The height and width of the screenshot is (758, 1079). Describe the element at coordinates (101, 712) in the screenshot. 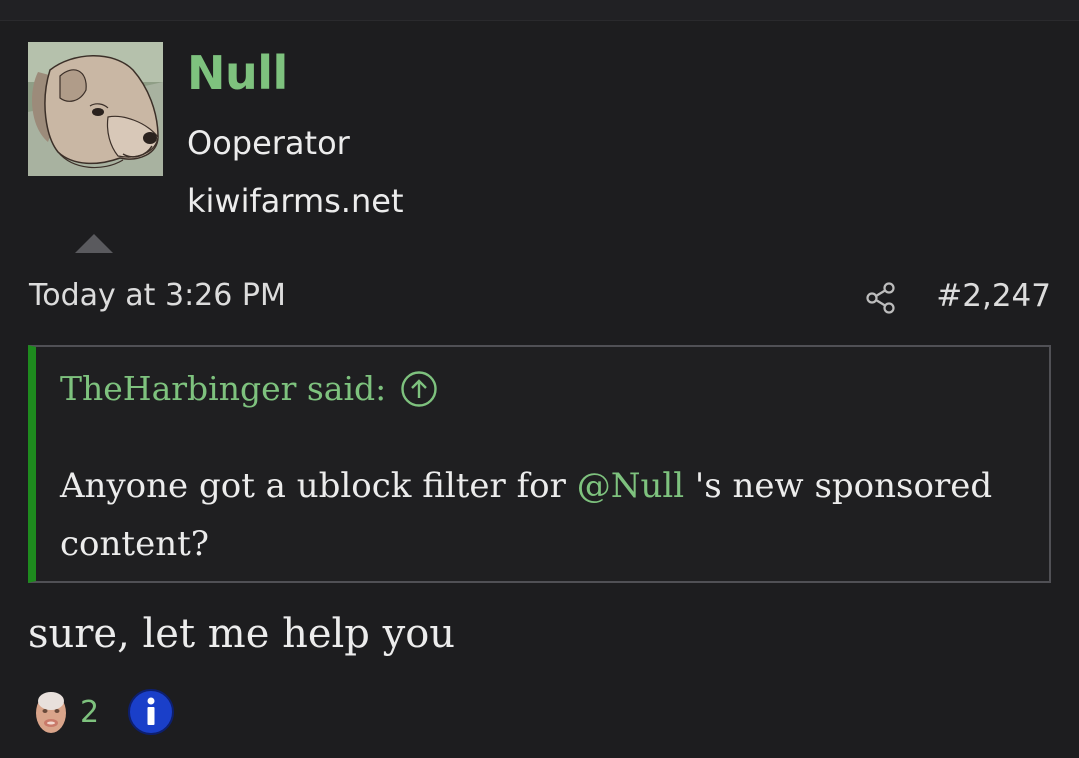

I see `reactions-bar: 2` at that location.